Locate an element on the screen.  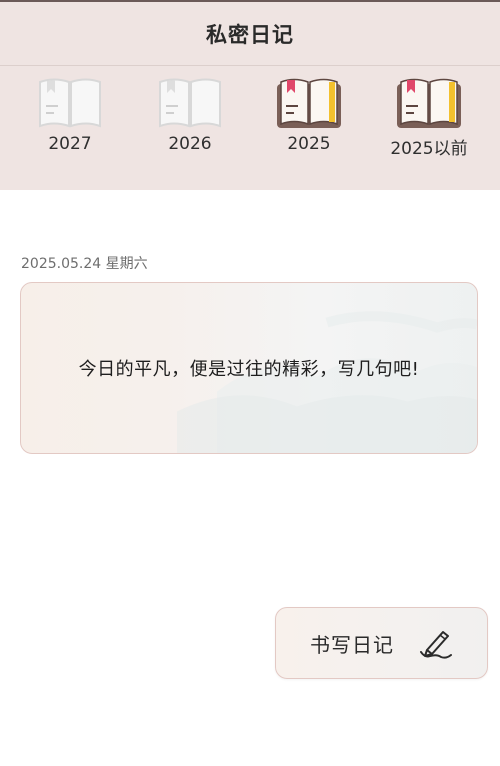
diary-prompt-text: 今日的平凡，便是过往的精彩，写几句吧! is located at coordinates (249, 369).